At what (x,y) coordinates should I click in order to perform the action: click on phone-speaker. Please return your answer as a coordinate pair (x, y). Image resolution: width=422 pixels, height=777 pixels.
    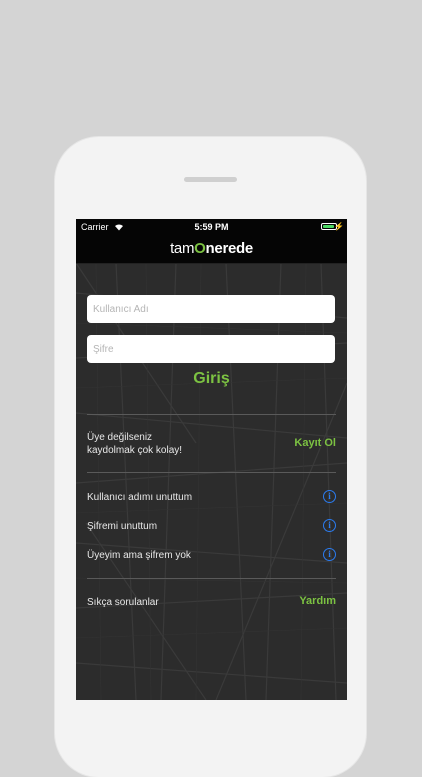
    Looking at the image, I should click on (210, 179).